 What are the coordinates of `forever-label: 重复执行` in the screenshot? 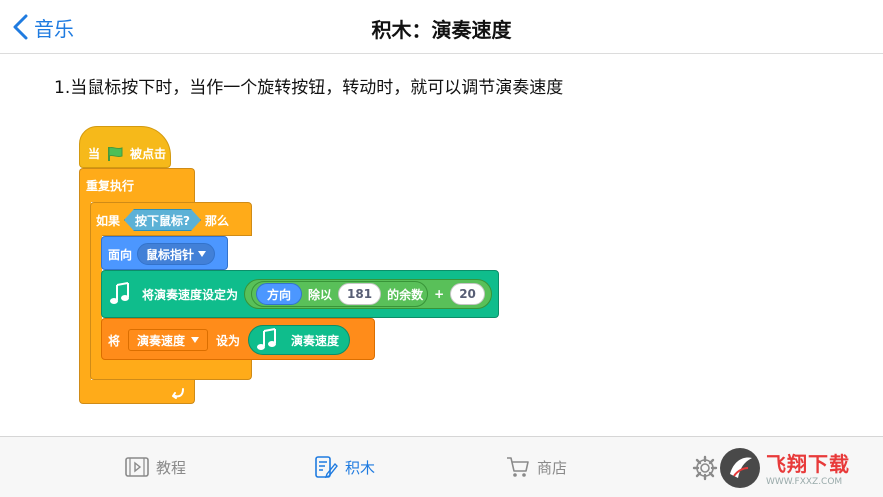 It's located at (110, 186).